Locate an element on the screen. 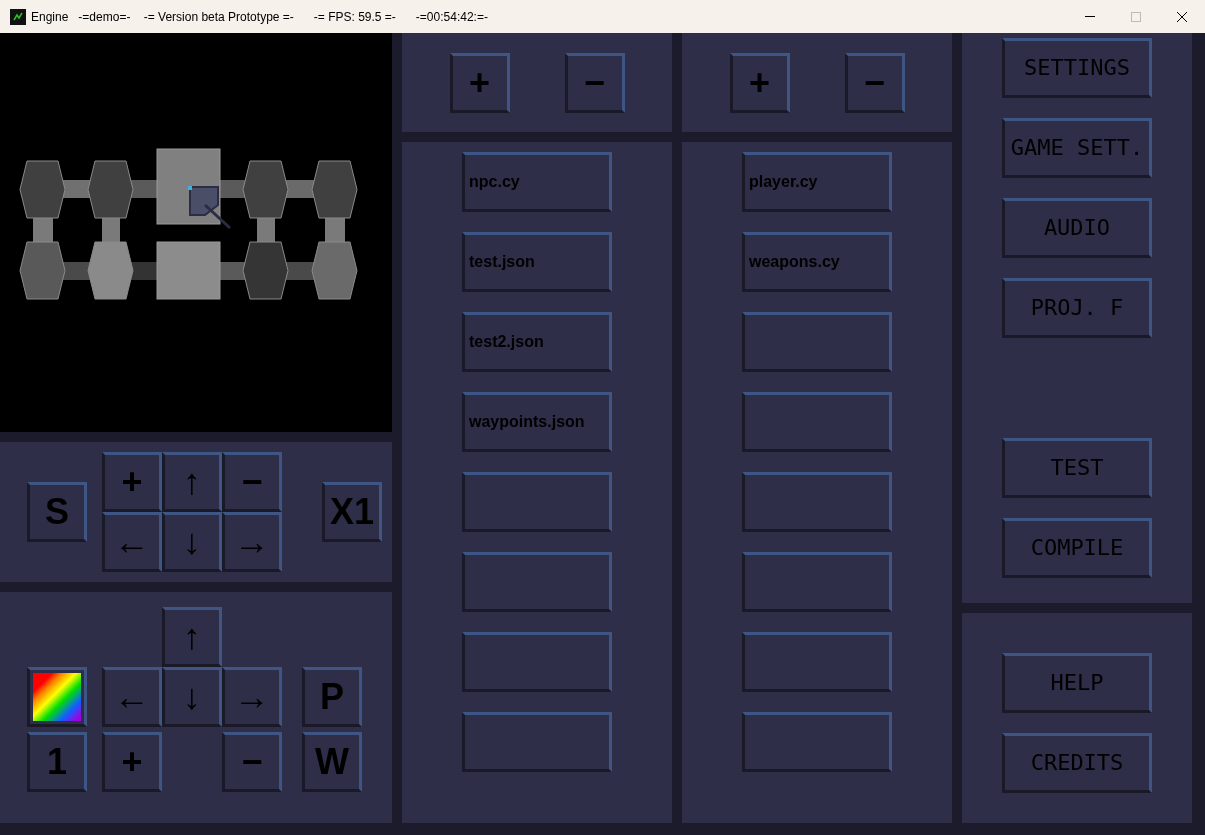  file-slot: test2.json is located at coordinates (537, 342).